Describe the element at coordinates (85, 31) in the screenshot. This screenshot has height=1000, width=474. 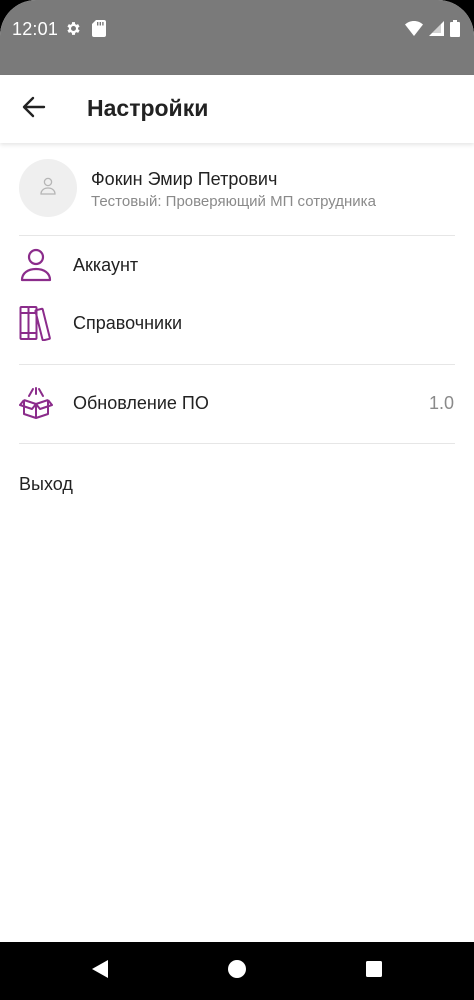
I see `status-icons-left` at that location.